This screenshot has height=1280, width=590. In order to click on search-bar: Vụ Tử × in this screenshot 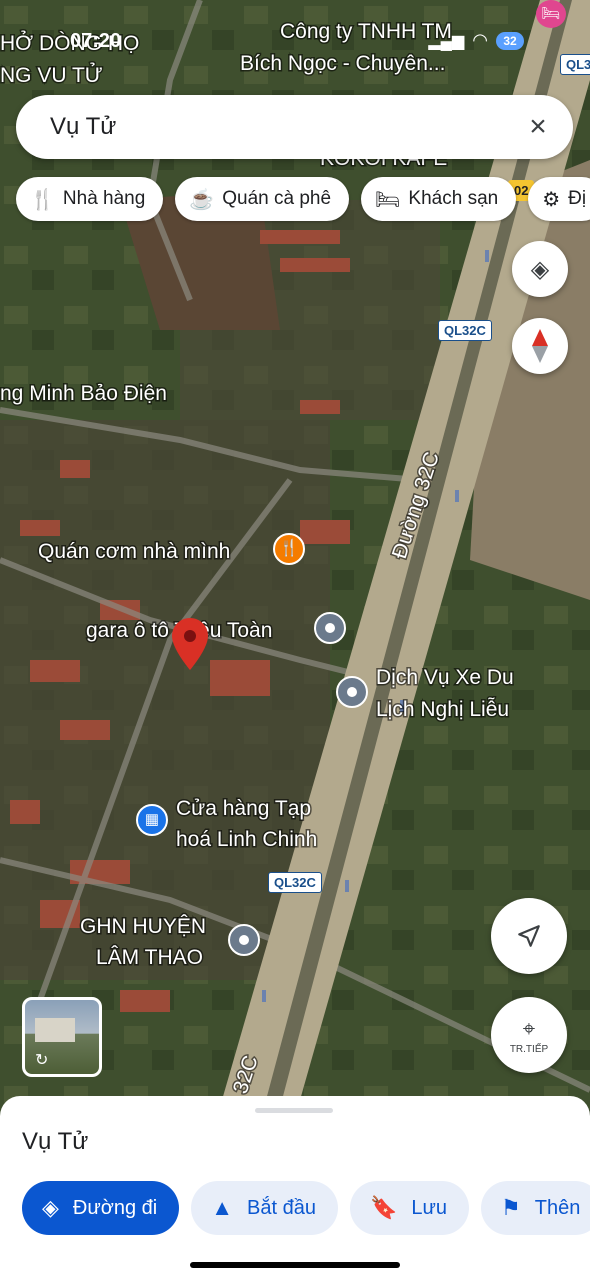, I will do `click(294, 127)`.